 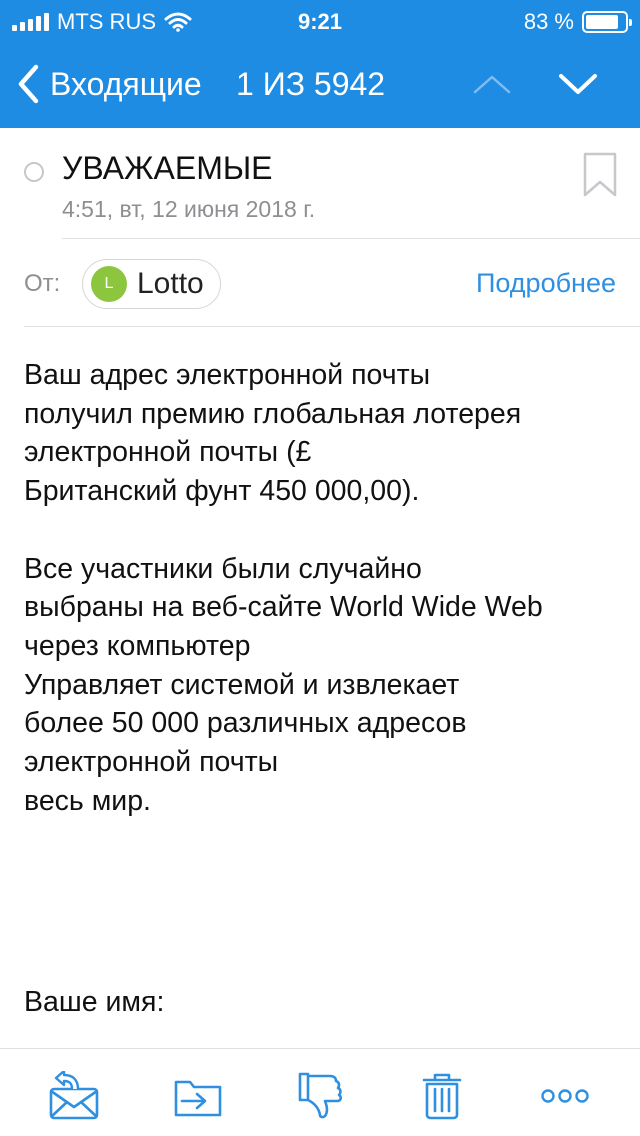 What do you see at coordinates (242, 684) in the screenshot?
I see `body-line: Управляет системой и извлекает` at bounding box center [242, 684].